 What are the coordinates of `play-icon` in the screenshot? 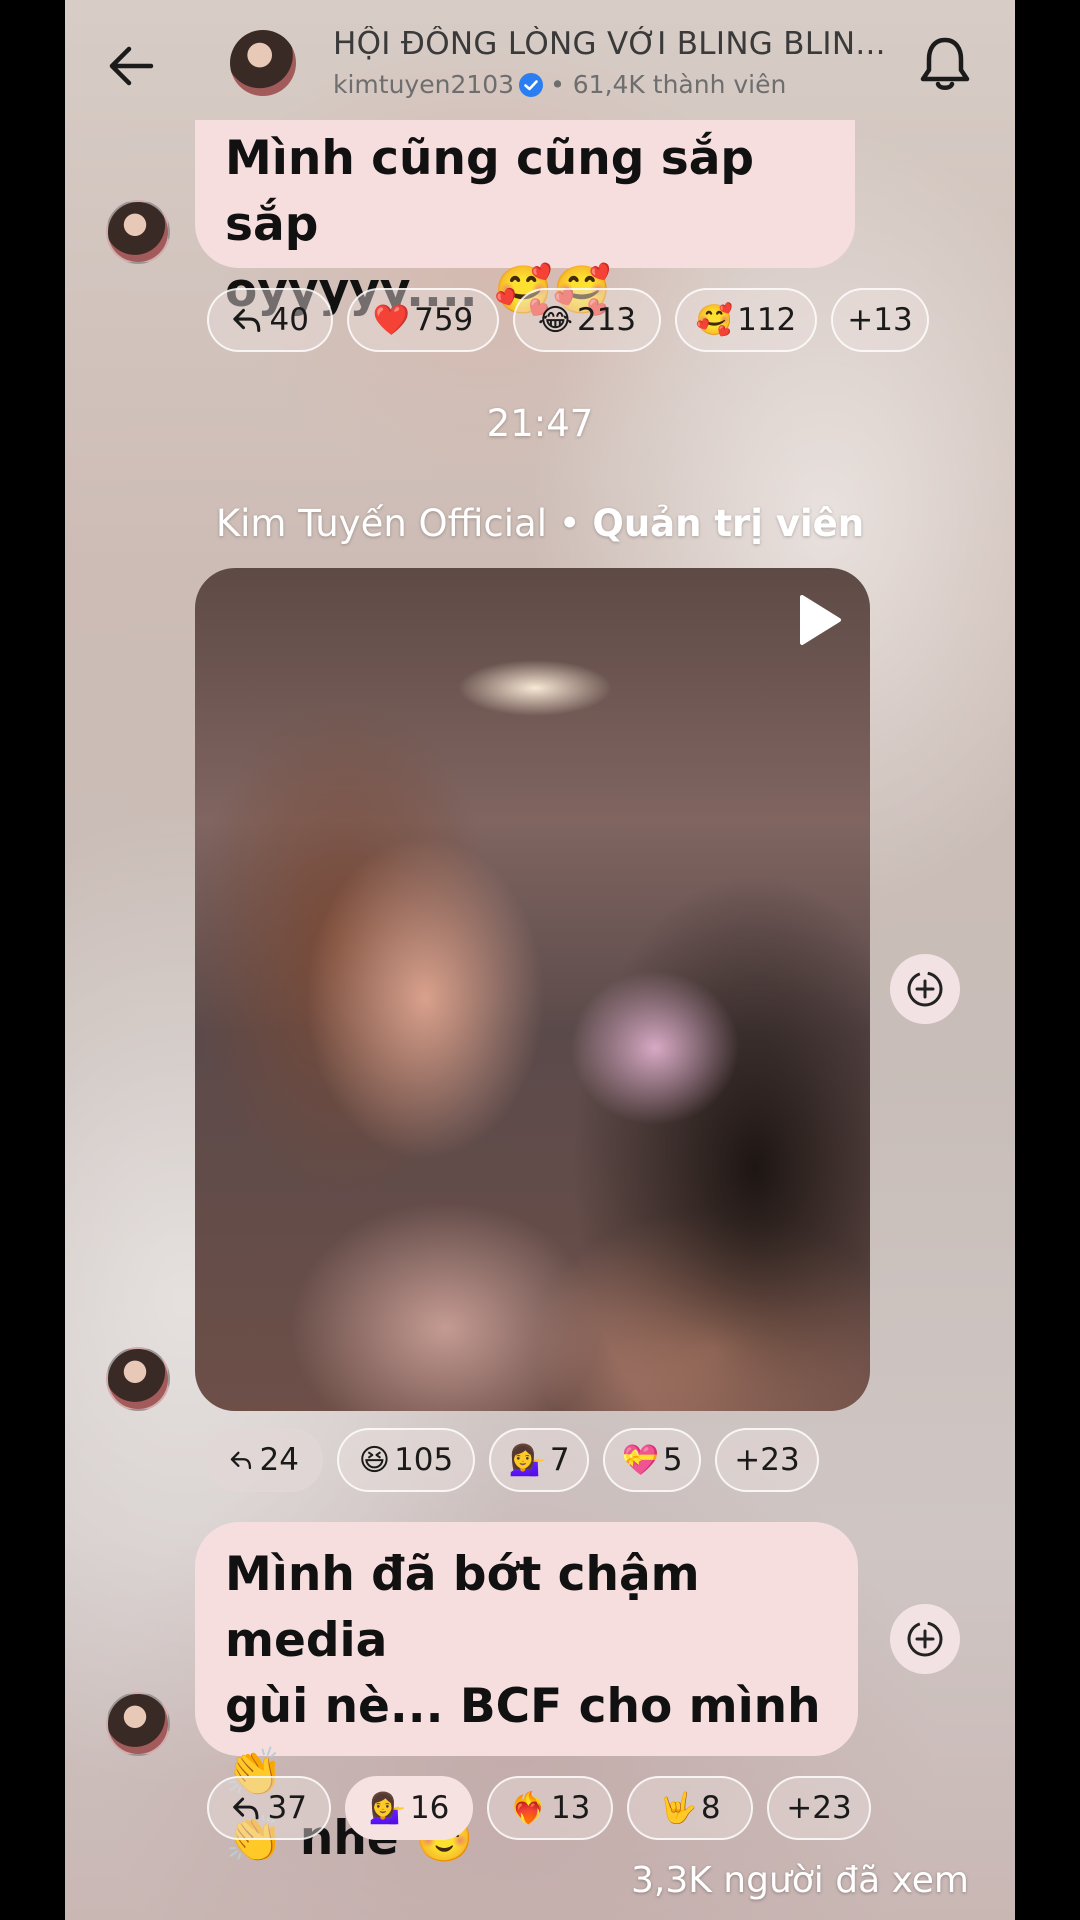 It's located at (820, 620).